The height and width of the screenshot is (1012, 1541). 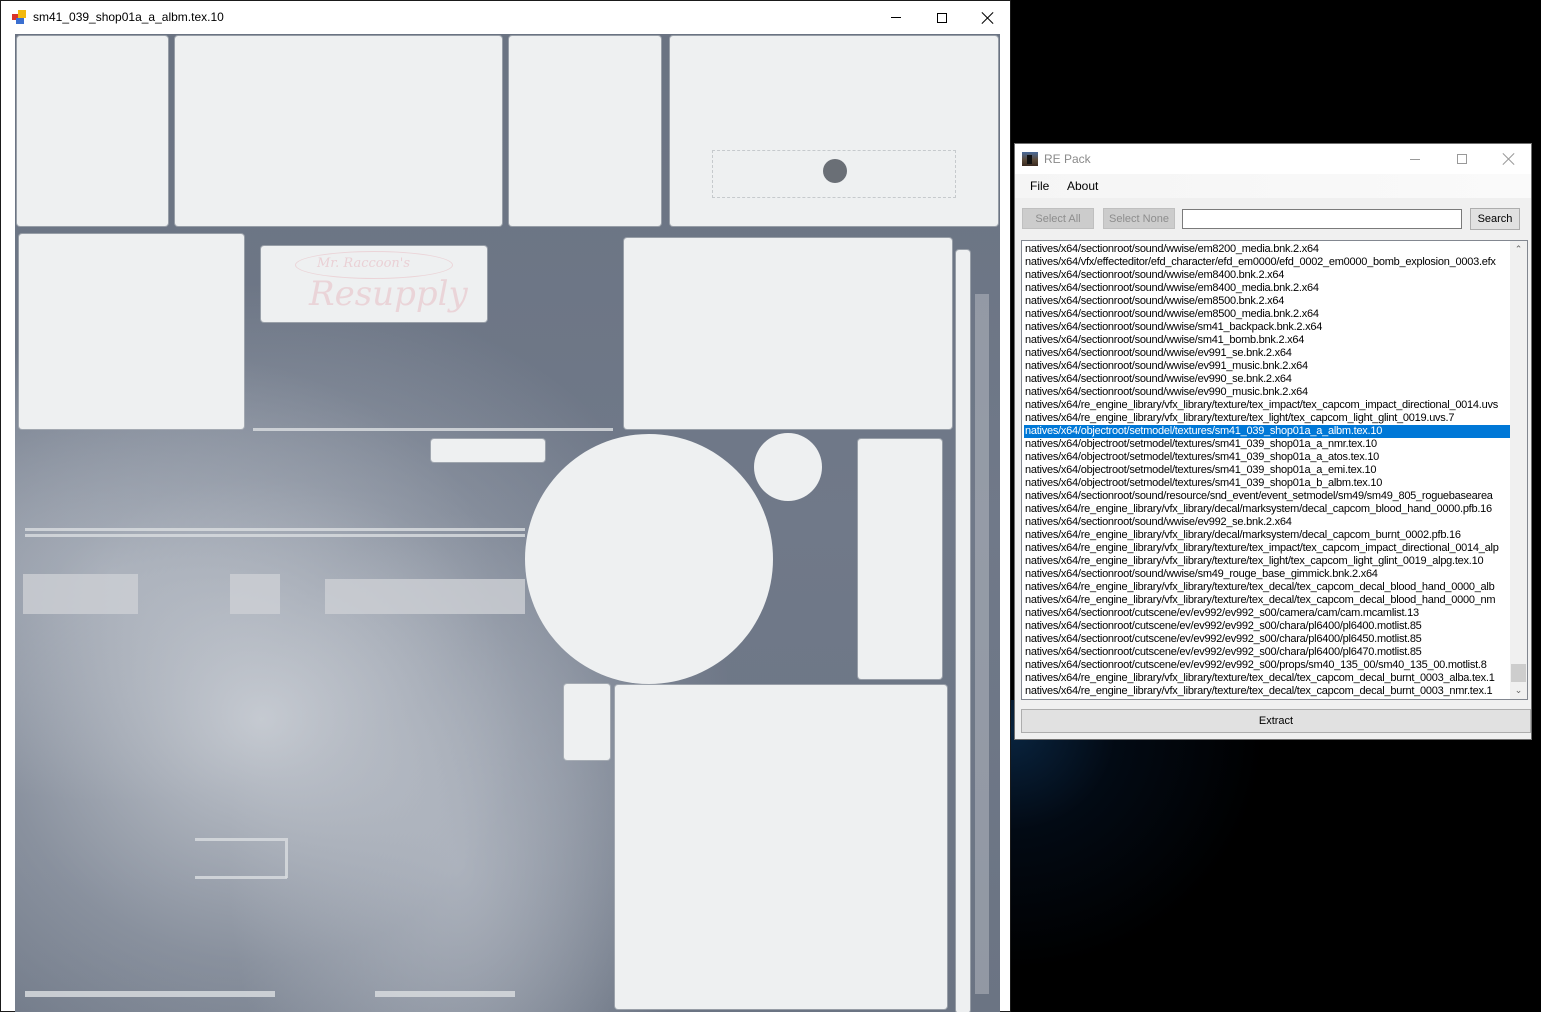 What do you see at coordinates (1160, 856) in the screenshot?
I see `desktop-background` at bounding box center [1160, 856].